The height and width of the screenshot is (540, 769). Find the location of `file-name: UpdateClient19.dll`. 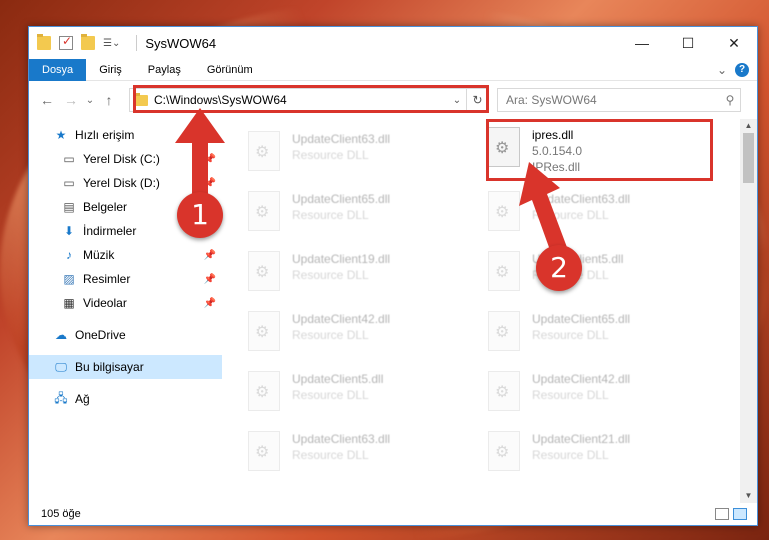

file-name: UpdateClient19.dll is located at coordinates (341, 259).